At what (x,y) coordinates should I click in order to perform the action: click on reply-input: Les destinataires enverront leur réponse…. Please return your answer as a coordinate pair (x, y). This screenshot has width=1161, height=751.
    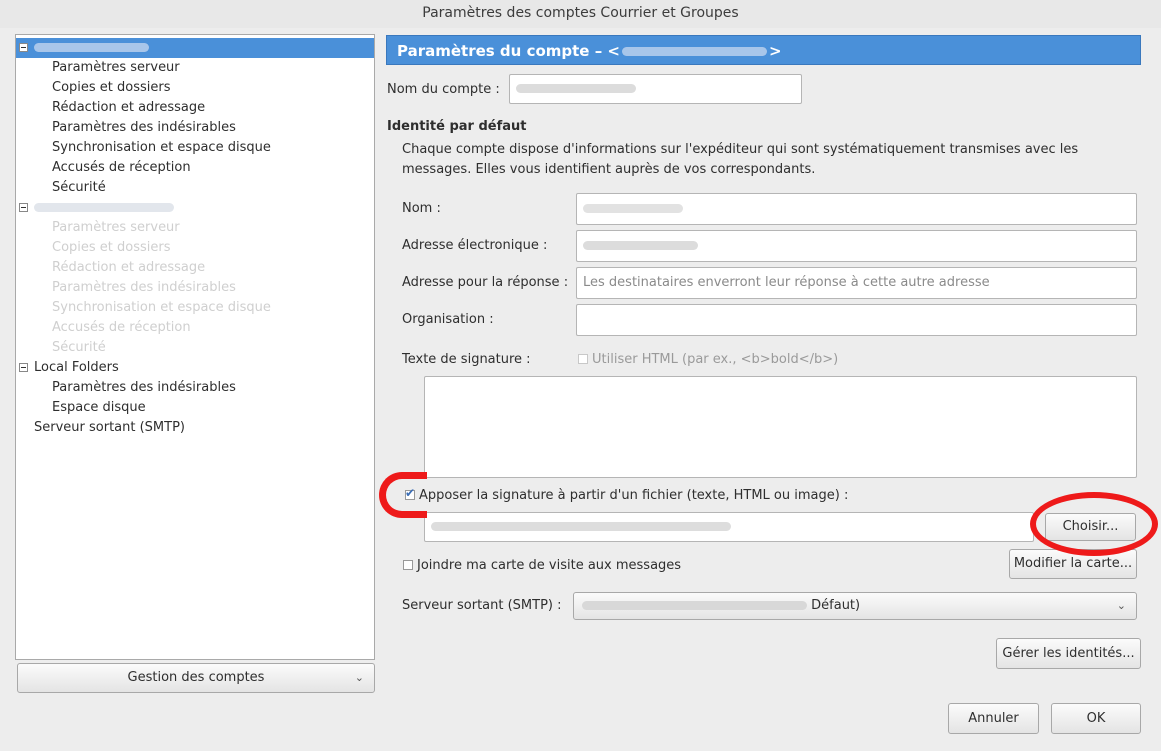
    Looking at the image, I should click on (856, 283).